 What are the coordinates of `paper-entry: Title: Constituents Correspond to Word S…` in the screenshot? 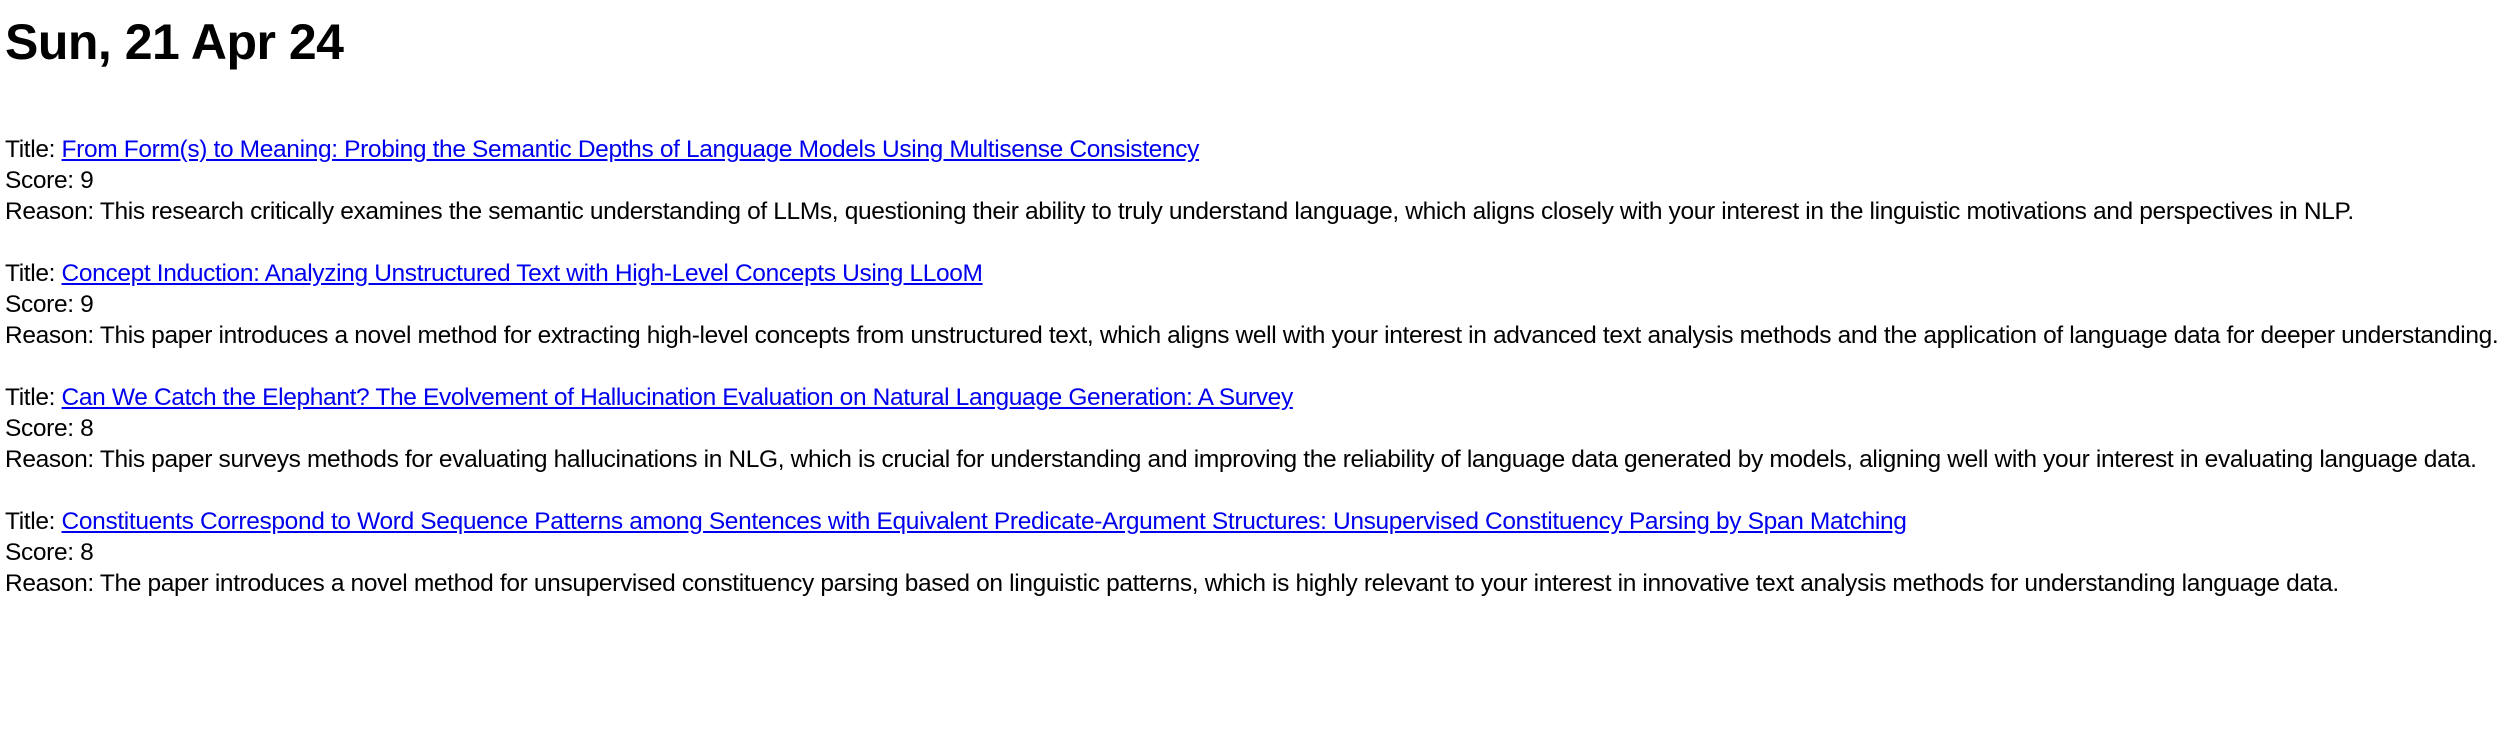 It's located at (1259, 552).